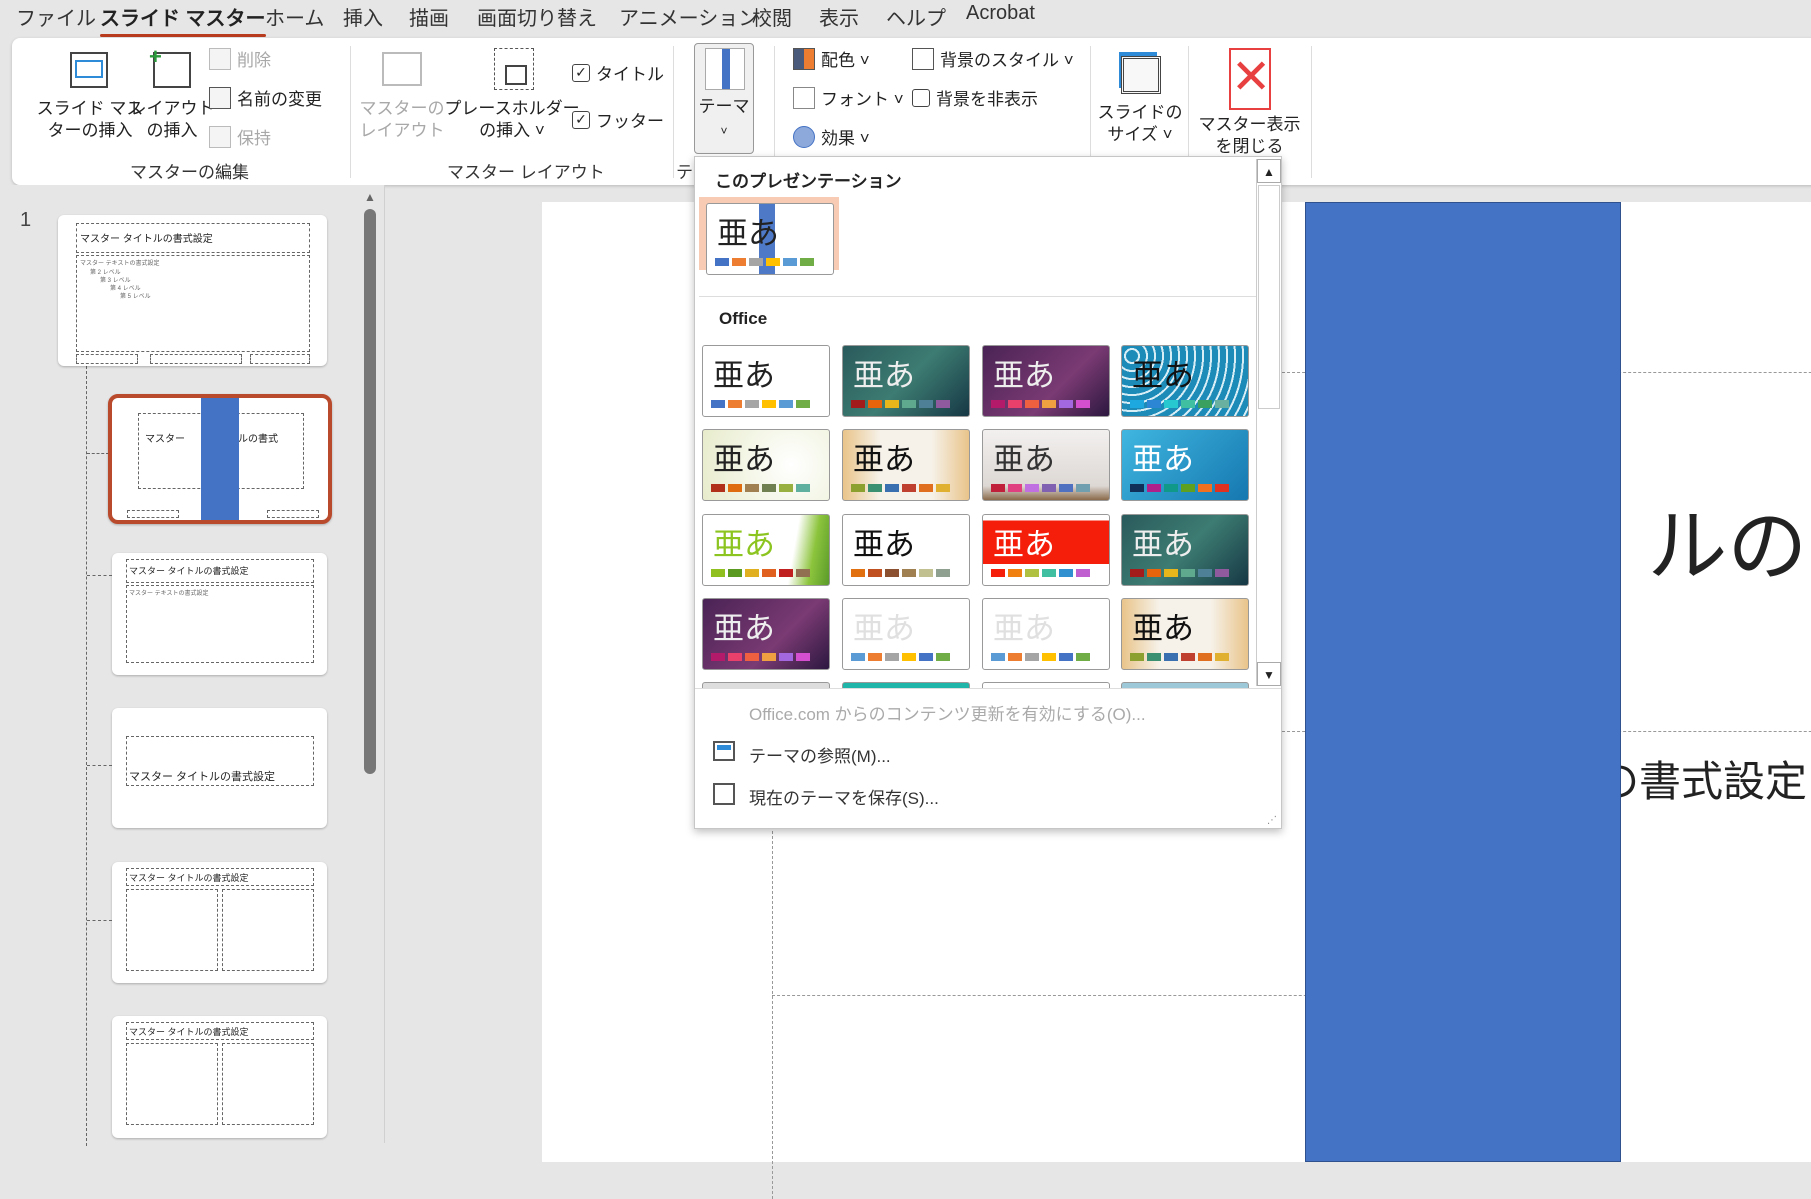 This screenshot has height=1199, width=1811. Describe the element at coordinates (294, 16) in the screenshot. I see `tab-home: ホーム` at that location.